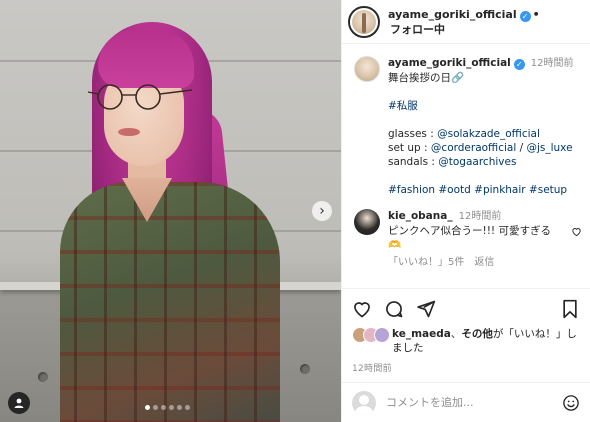 The height and width of the screenshot is (422, 590). What do you see at coordinates (413, 162) in the screenshot?
I see `caption-label: sandals :` at bounding box center [413, 162].